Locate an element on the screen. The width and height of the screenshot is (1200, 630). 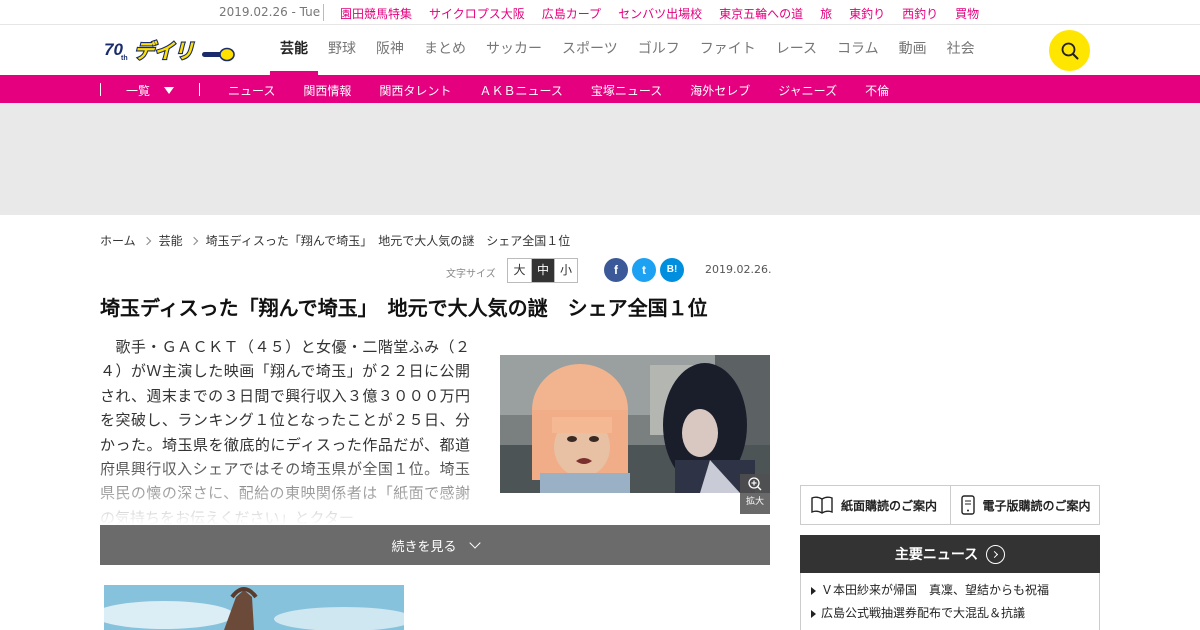
digital-subscription-button: 電子版購読のご案内 is located at coordinates (1024, 505).